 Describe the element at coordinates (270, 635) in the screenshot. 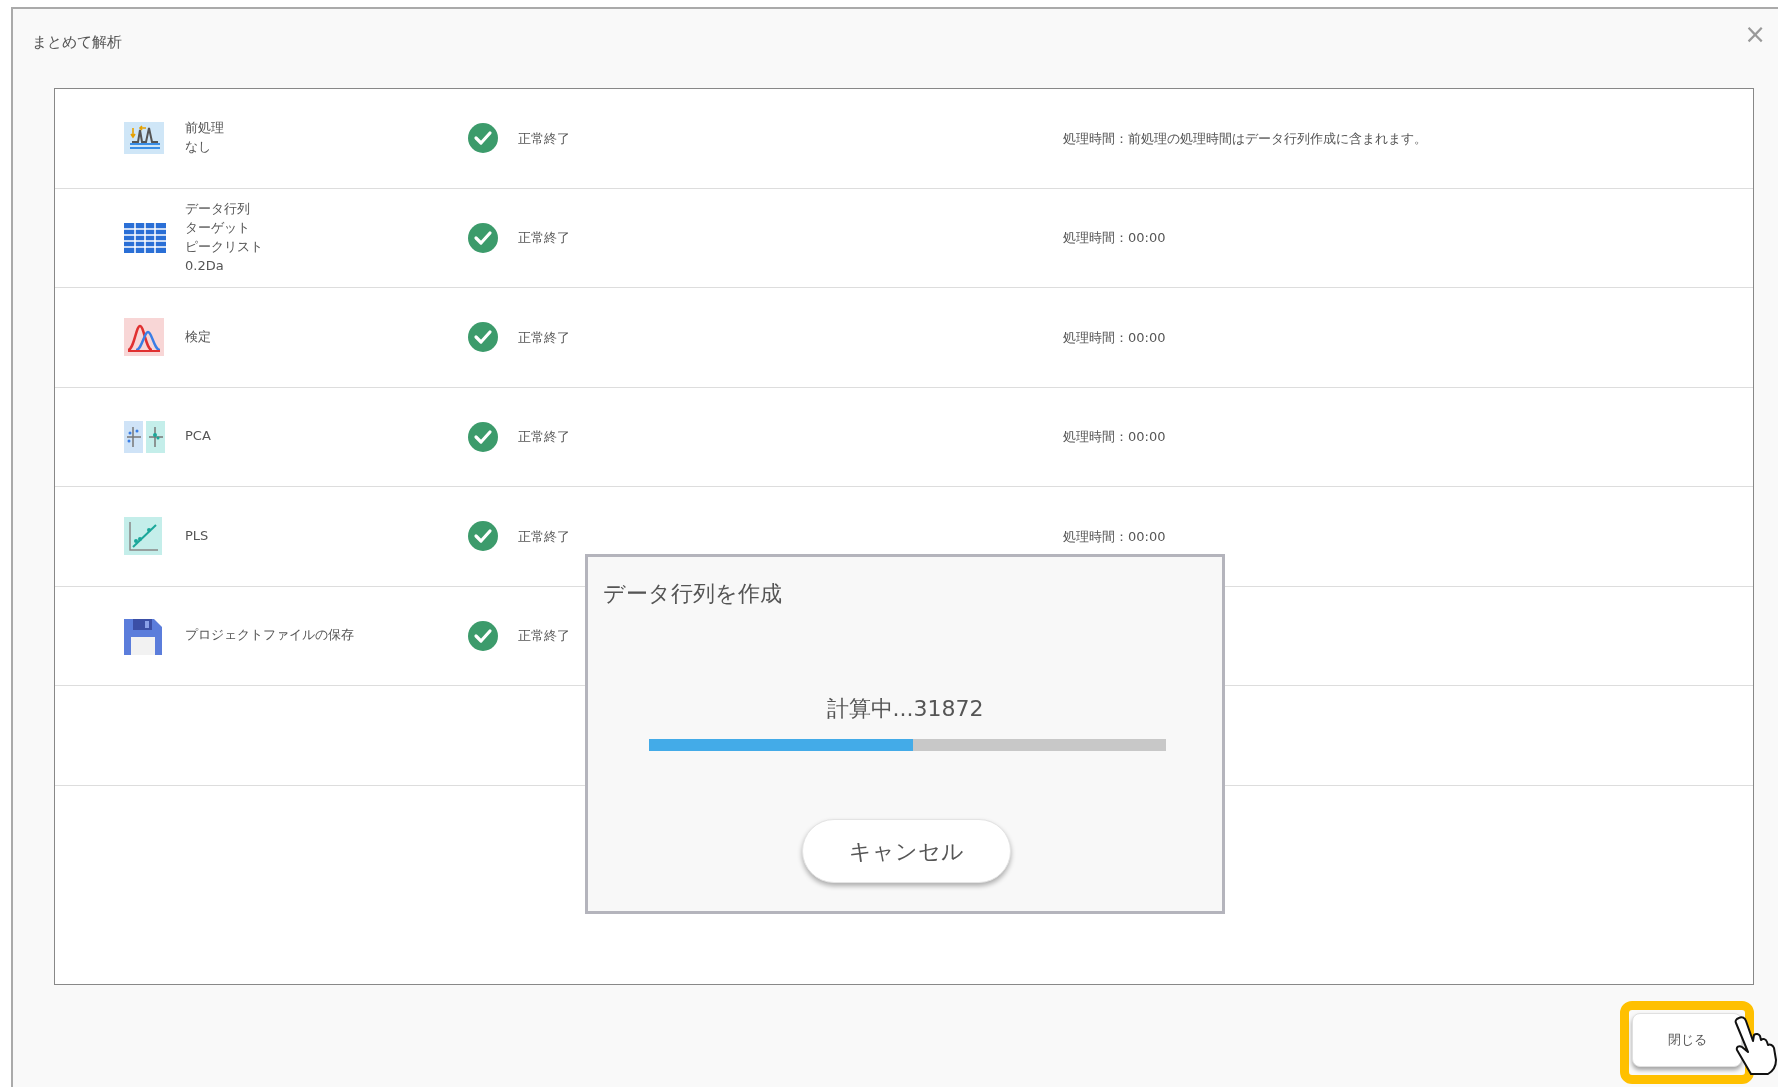

I see `step-label: プロジェクトファイルの保存` at that location.